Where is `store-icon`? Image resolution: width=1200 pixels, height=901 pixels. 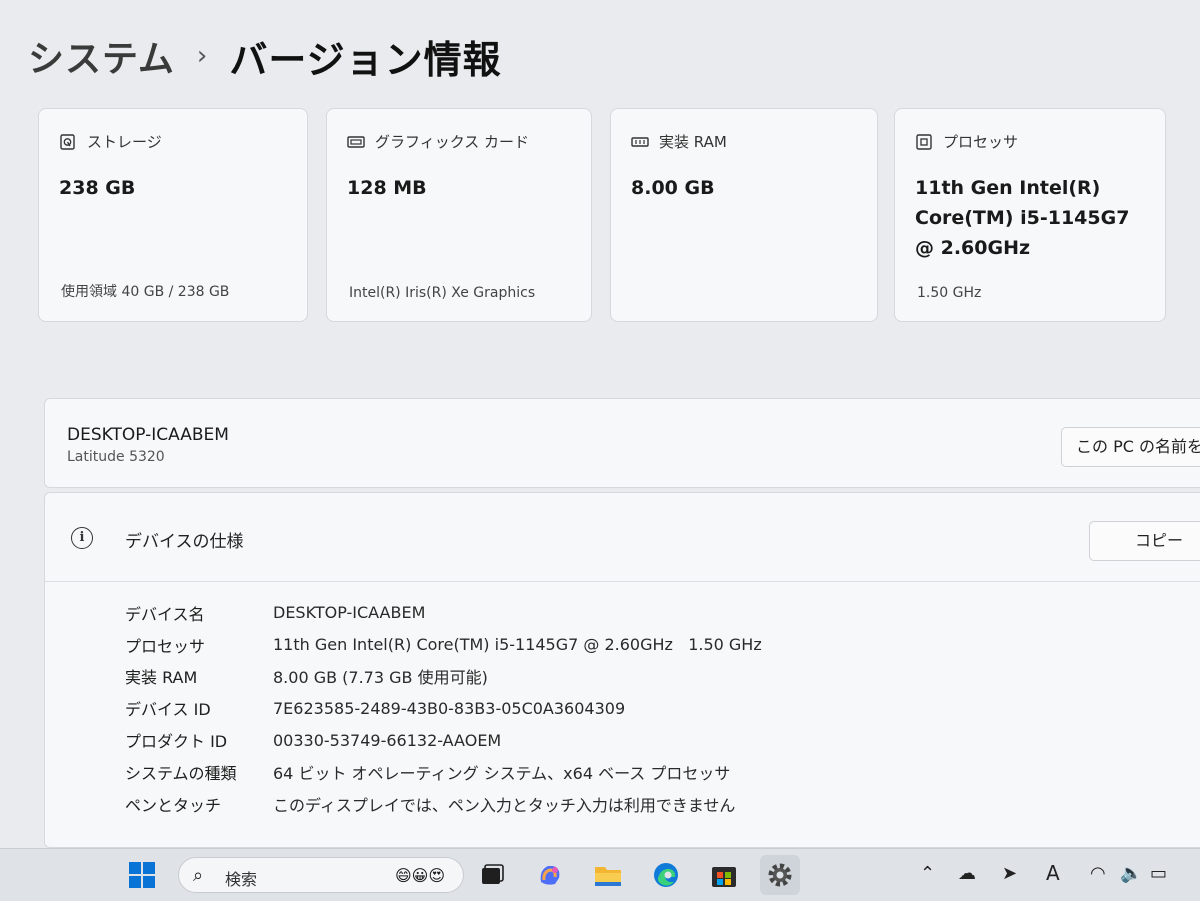 store-icon is located at coordinates (724, 877).